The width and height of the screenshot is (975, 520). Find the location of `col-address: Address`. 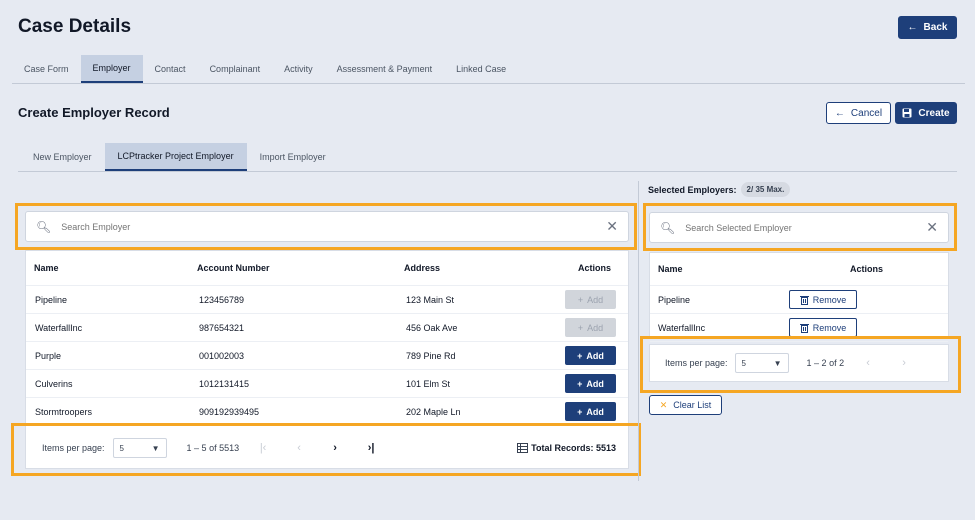

col-address: Address is located at coordinates (422, 268).